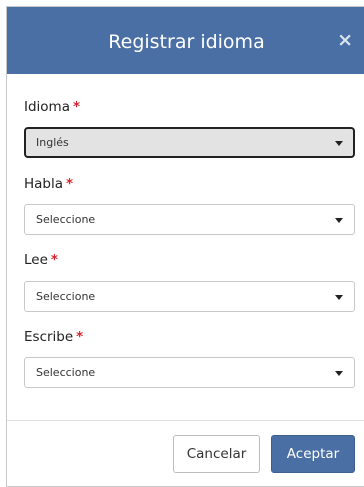 The image size is (364, 487). What do you see at coordinates (313, 454) in the screenshot?
I see `accept-button: Aceptar` at bounding box center [313, 454].